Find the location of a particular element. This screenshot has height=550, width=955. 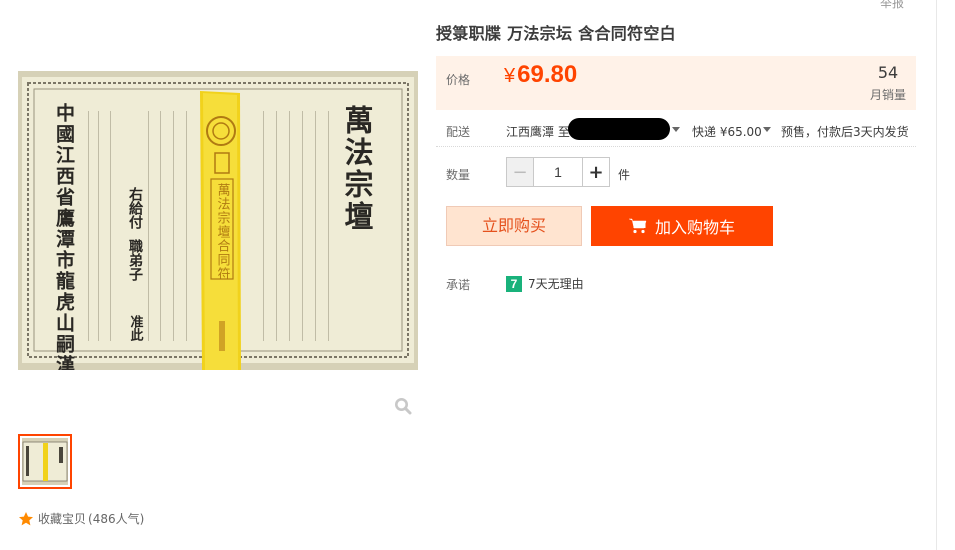

search-icon is located at coordinates (403, 406).